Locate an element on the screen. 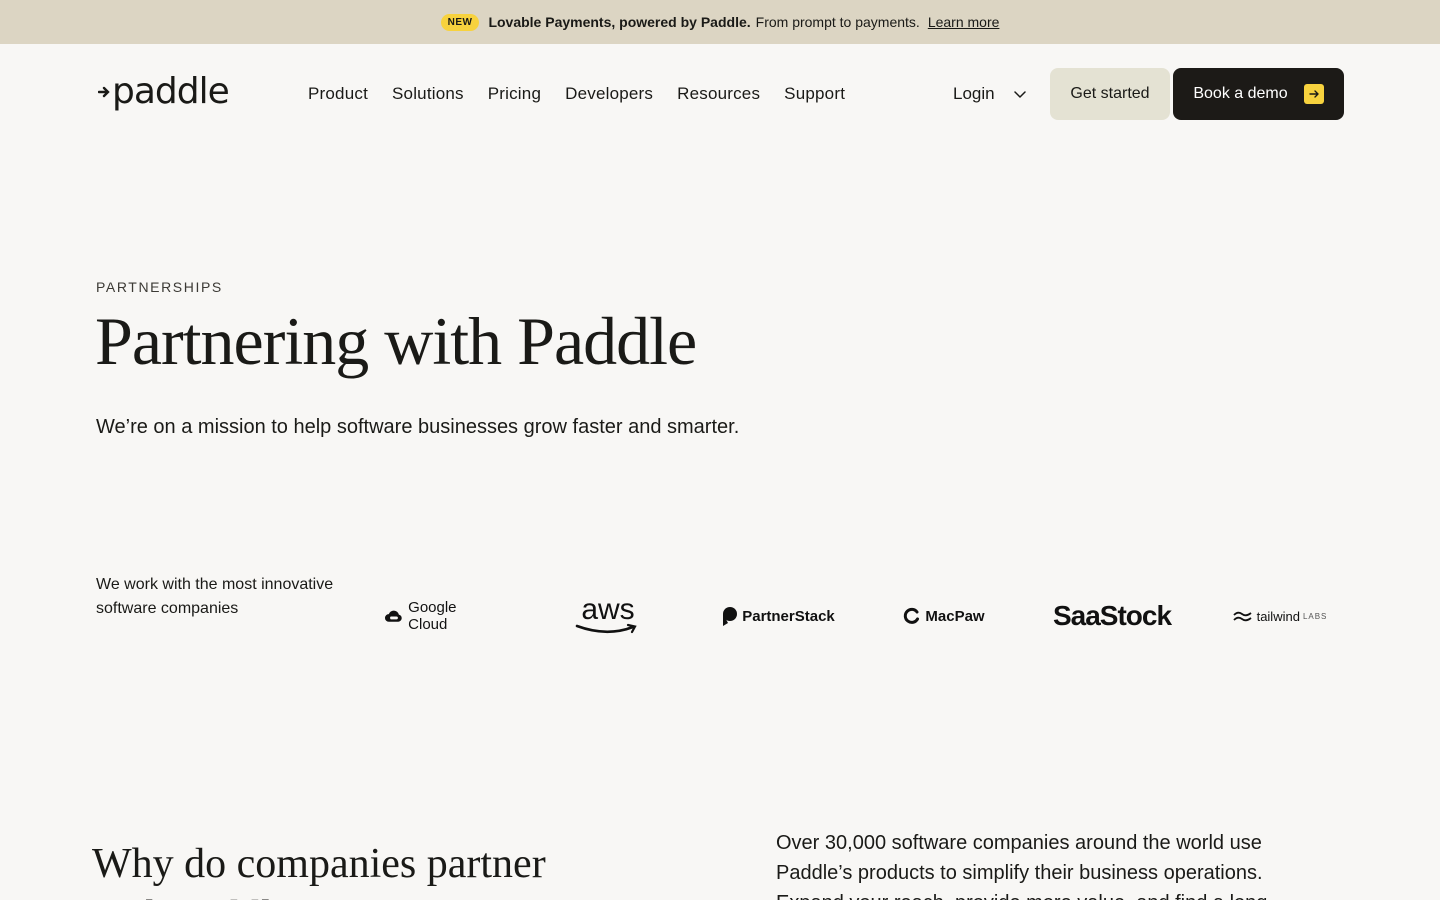  macpaw-text: MacPaw is located at coordinates (955, 616).